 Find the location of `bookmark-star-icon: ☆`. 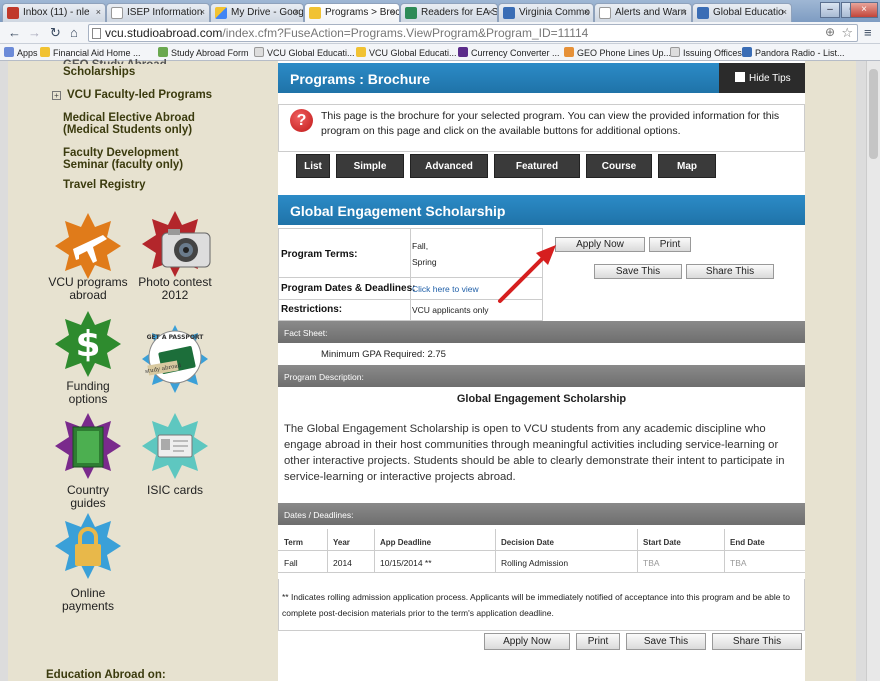

bookmark-star-icon: ☆ is located at coordinates (847, 33).